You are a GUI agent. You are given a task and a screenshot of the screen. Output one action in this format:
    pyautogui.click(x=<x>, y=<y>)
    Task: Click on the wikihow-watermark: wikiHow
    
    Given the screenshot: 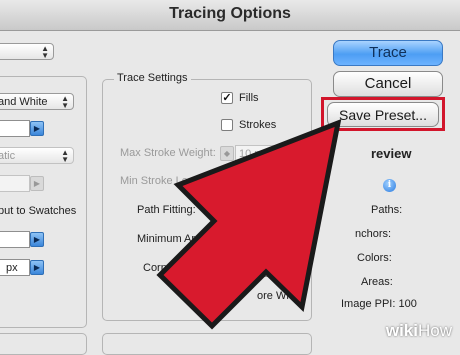 What is the action you would take?
    pyautogui.click(x=419, y=331)
    